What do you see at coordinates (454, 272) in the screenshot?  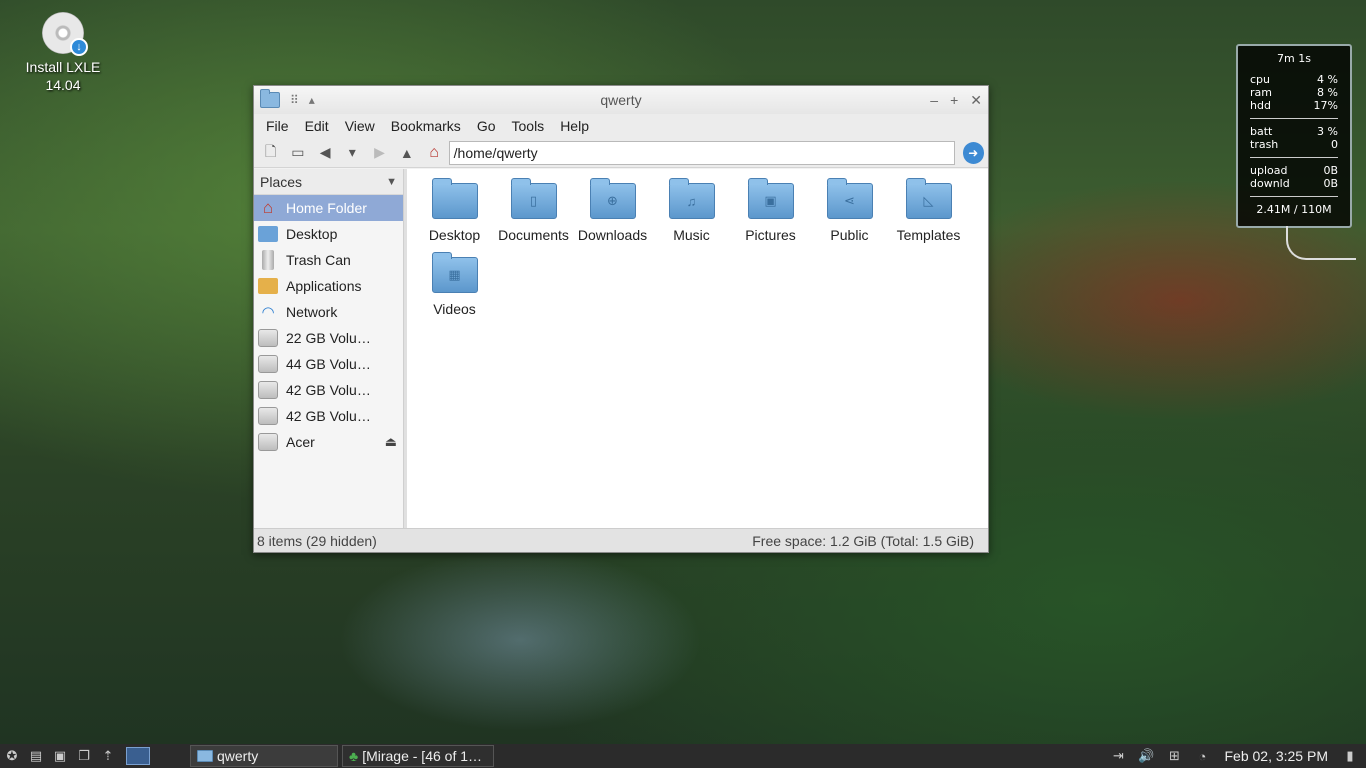 I see `videos-folder-icon: ▦` at bounding box center [454, 272].